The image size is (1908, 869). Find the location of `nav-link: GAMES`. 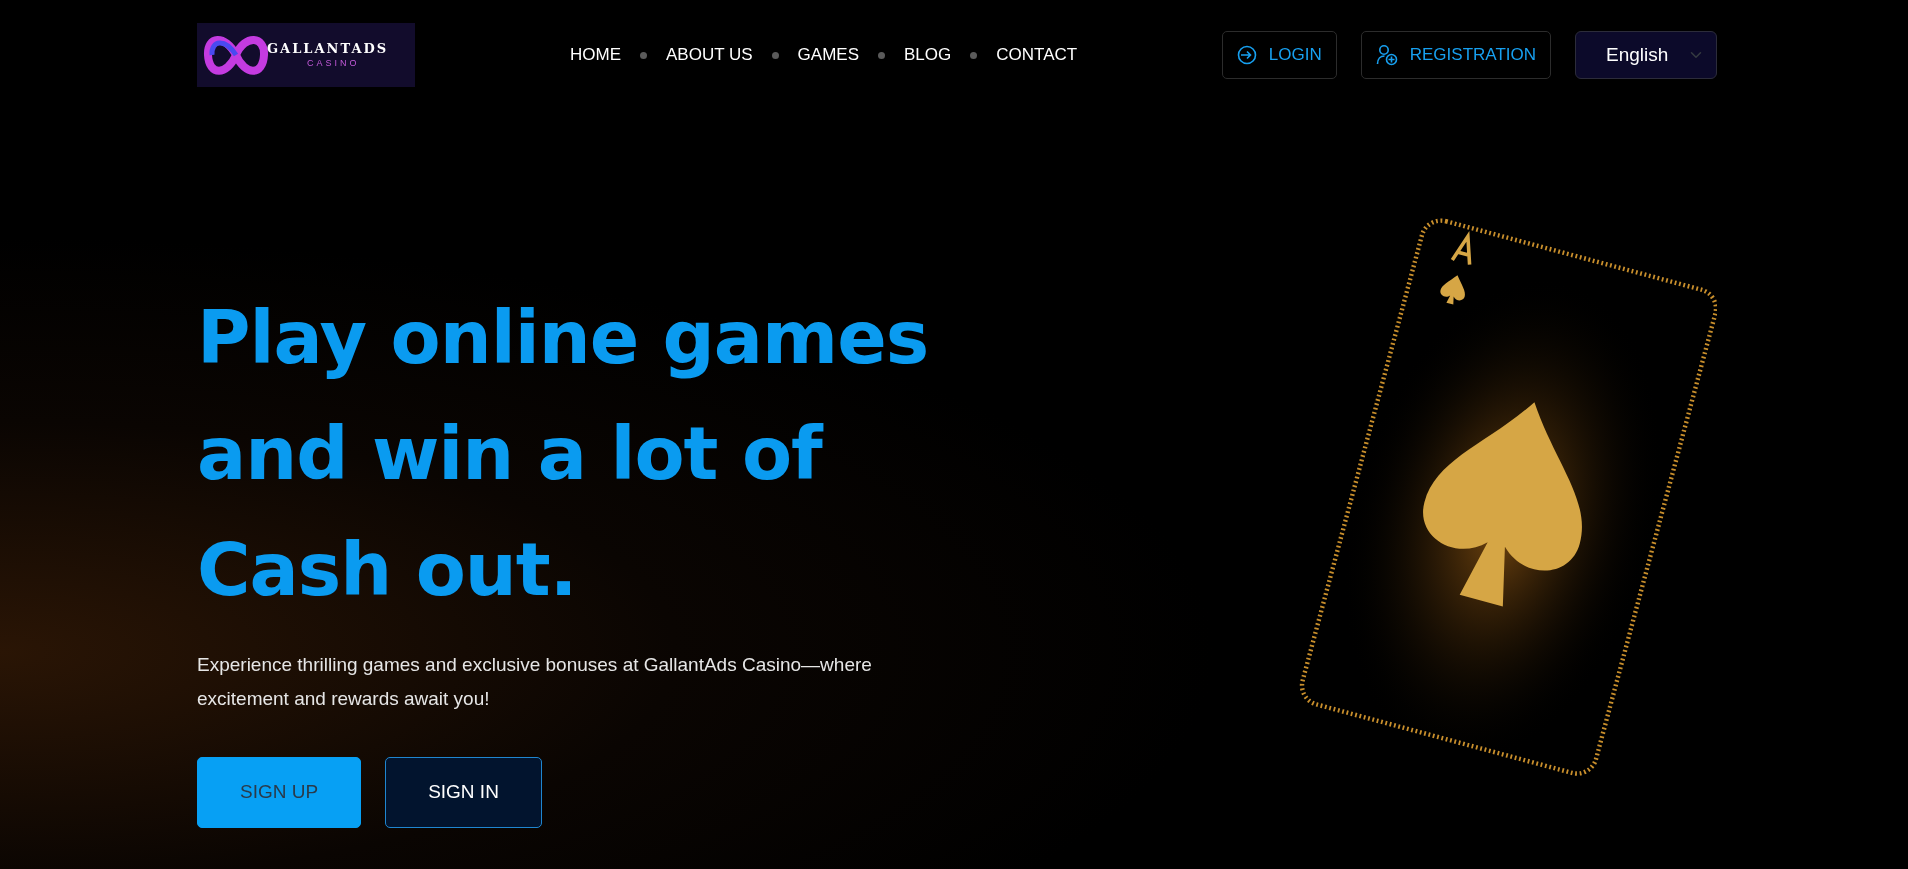

nav-link: GAMES is located at coordinates (828, 55).